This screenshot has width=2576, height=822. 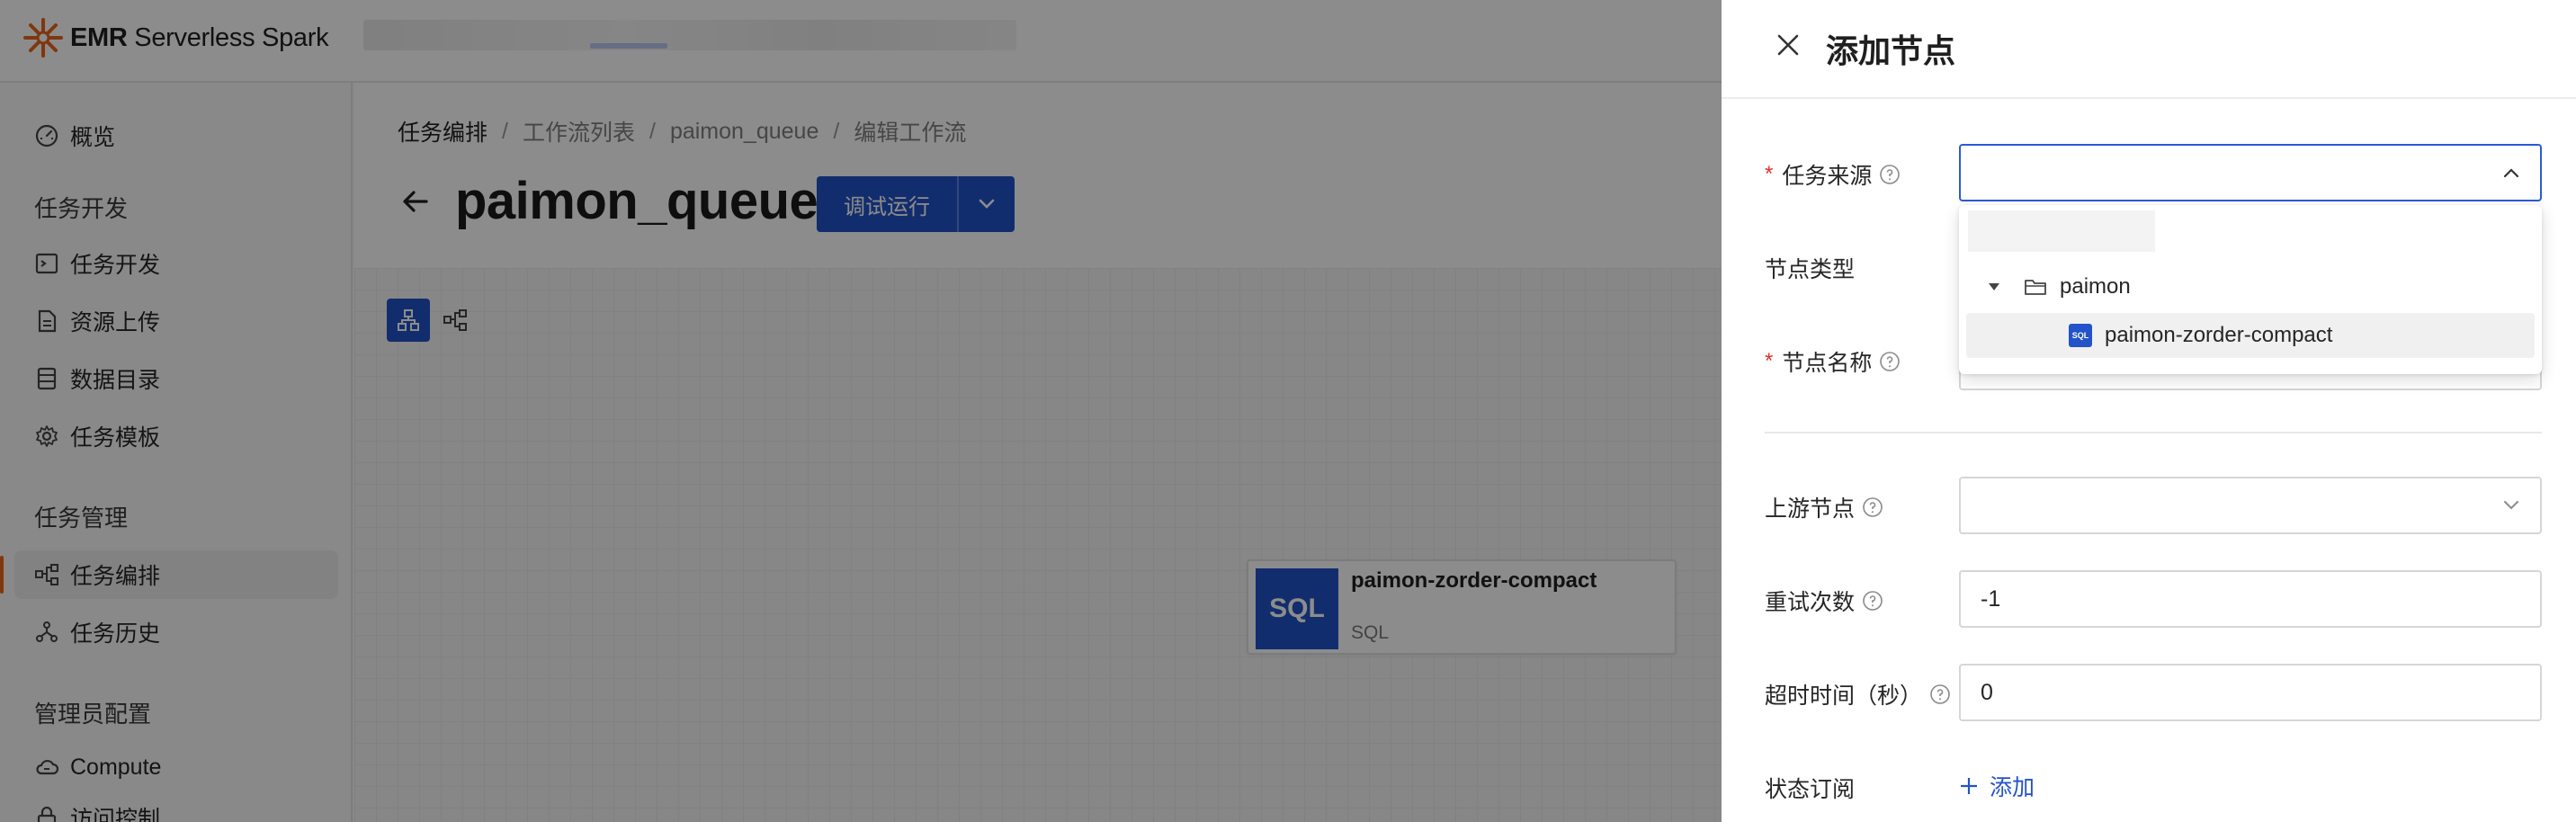 I want to click on chevron-up-icon, so click(x=2511, y=173).